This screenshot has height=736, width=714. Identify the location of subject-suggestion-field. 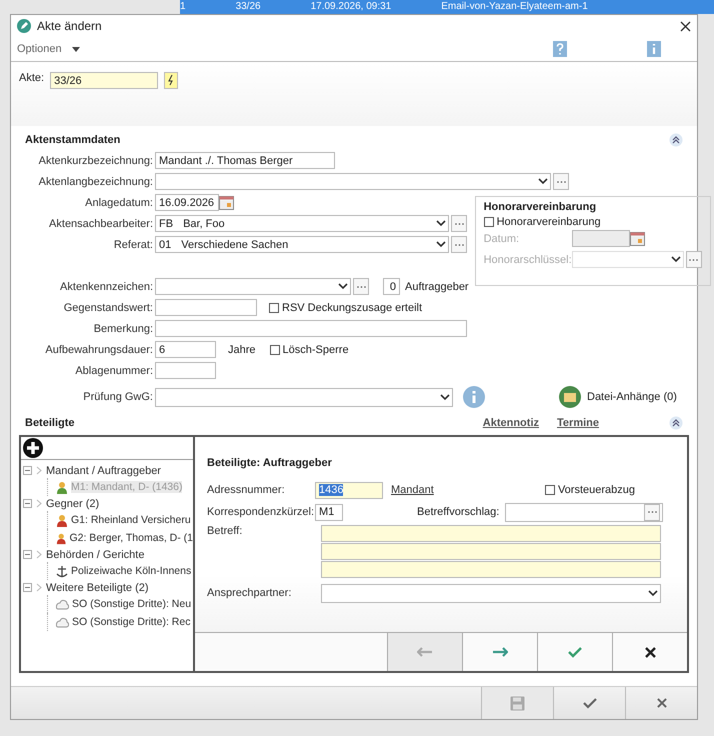
(584, 512).